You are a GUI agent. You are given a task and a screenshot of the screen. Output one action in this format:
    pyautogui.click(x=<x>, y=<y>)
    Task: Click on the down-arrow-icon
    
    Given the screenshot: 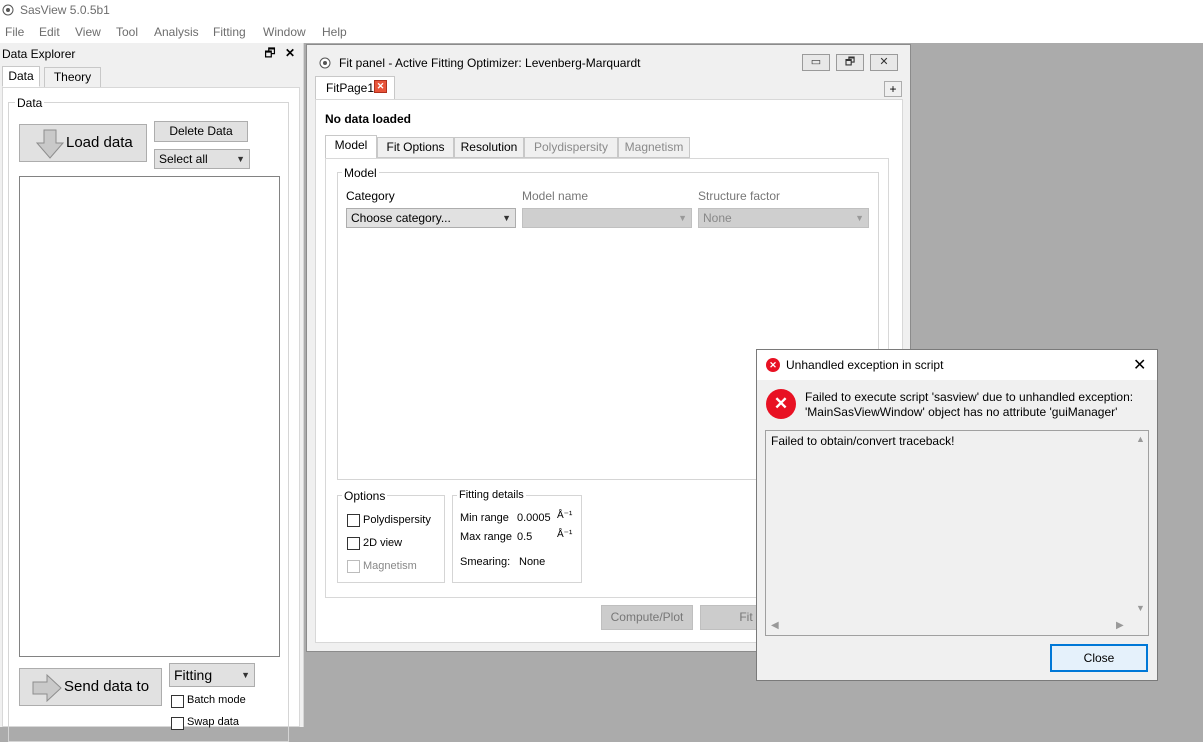 What is the action you would take?
    pyautogui.click(x=50, y=144)
    